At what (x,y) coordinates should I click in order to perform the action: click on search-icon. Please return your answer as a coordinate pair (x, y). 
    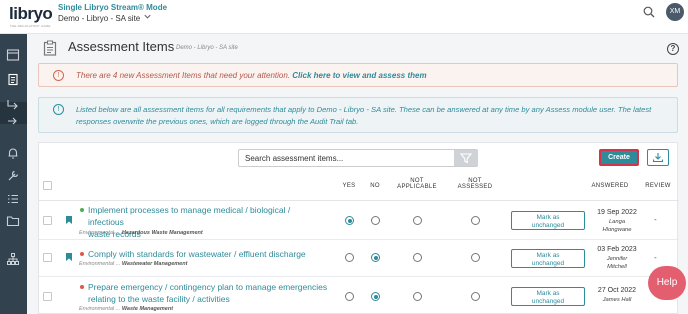
    Looking at the image, I should click on (649, 13).